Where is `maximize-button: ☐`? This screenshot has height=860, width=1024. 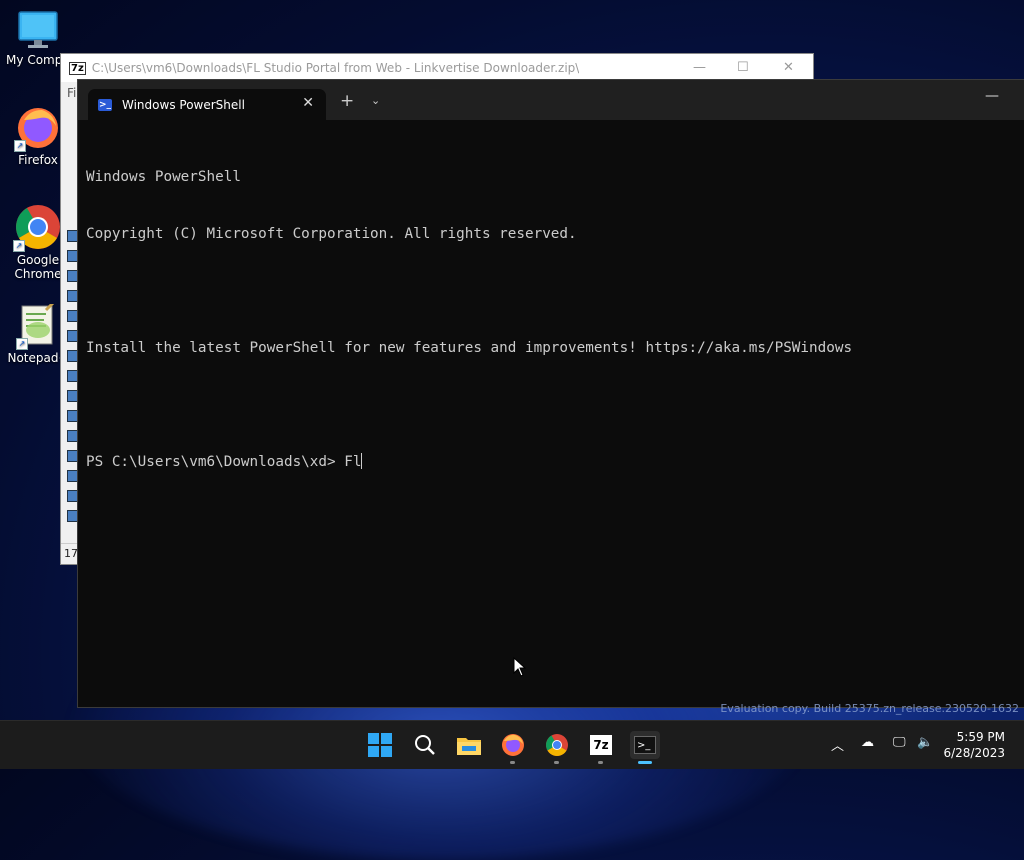 maximize-button: ☐ is located at coordinates (743, 67).